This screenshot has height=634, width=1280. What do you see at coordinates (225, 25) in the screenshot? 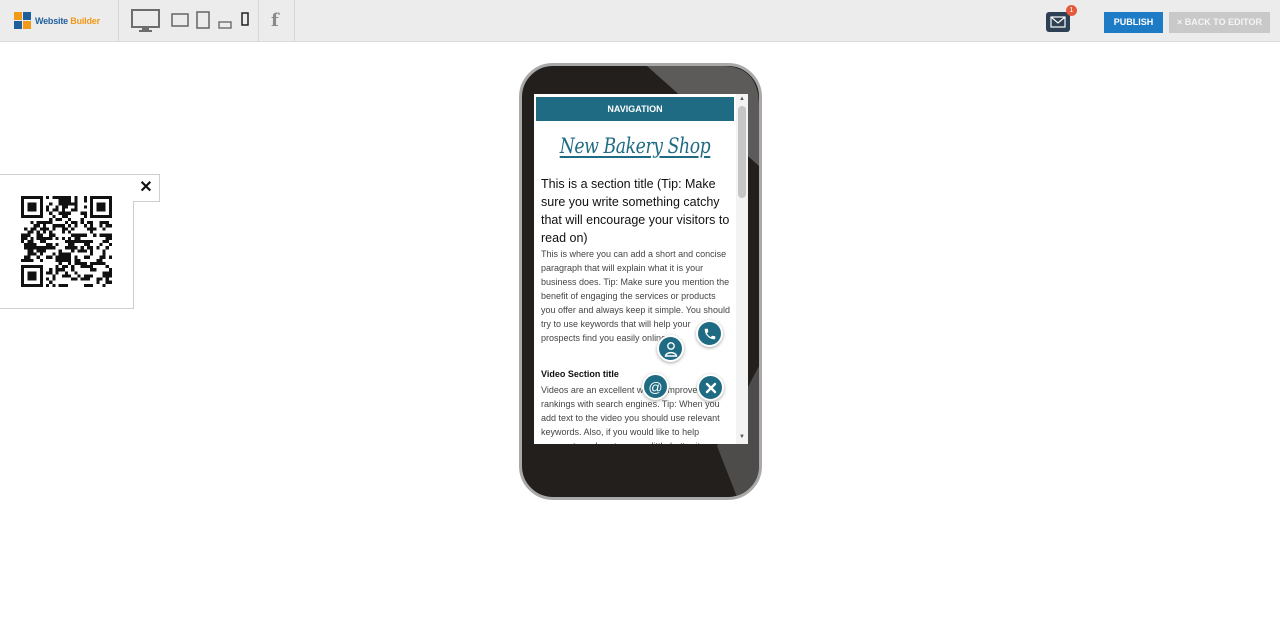
I see `phone-landscape-icon` at bounding box center [225, 25].